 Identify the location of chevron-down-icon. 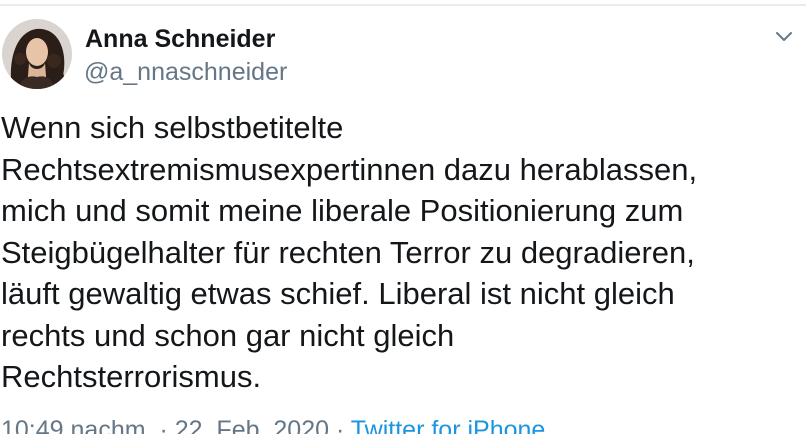
(784, 36).